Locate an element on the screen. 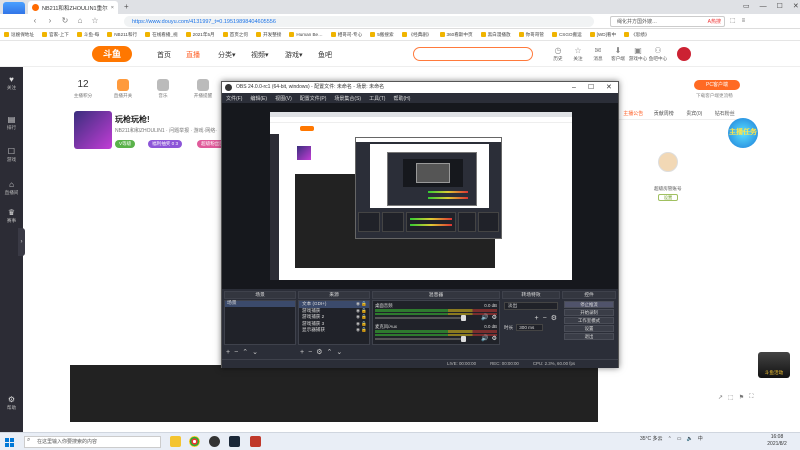 This screenshot has width=800, height=450. top-icon-0: ◷ 历史 is located at coordinates (558, 53).